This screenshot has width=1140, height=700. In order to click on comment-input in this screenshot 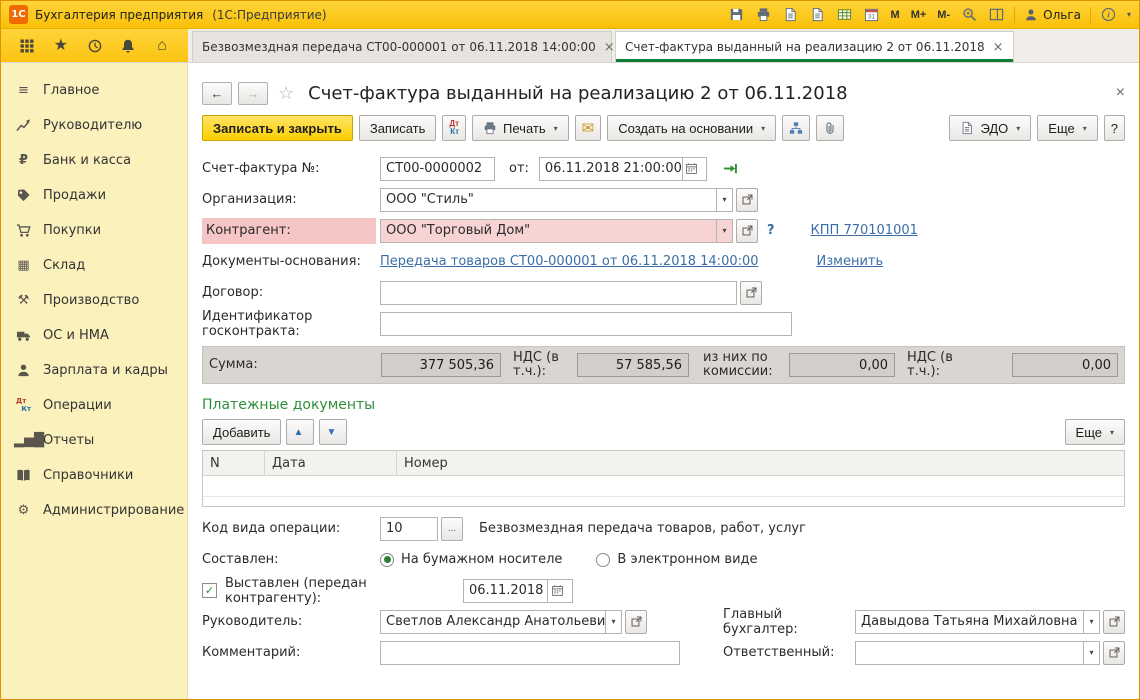, I will do `click(530, 652)`.